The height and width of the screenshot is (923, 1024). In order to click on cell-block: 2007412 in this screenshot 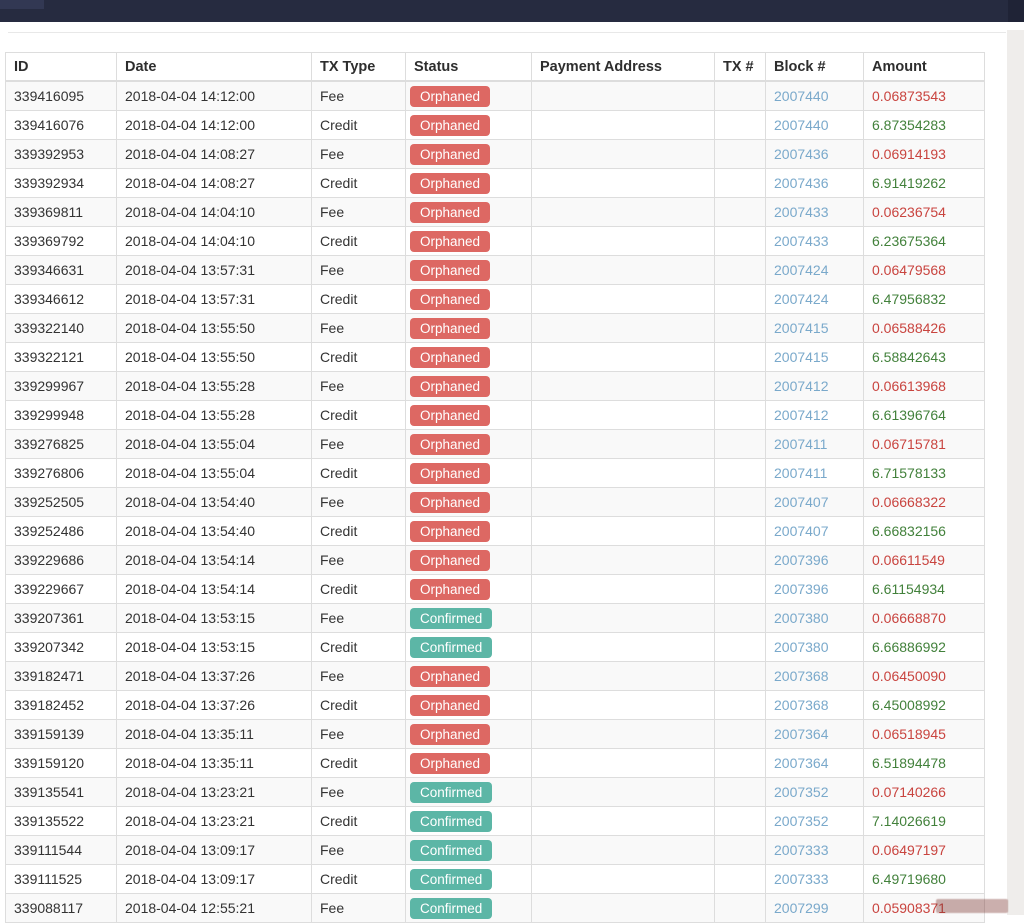, I will do `click(814, 415)`.